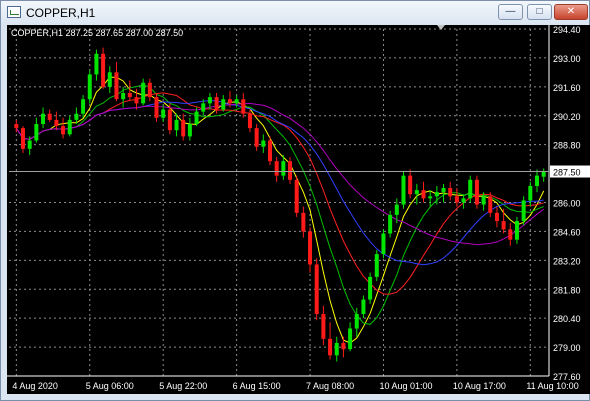 The image size is (590, 401). Describe the element at coordinates (510, 12) in the screenshot. I see `minimize-button: —` at that location.